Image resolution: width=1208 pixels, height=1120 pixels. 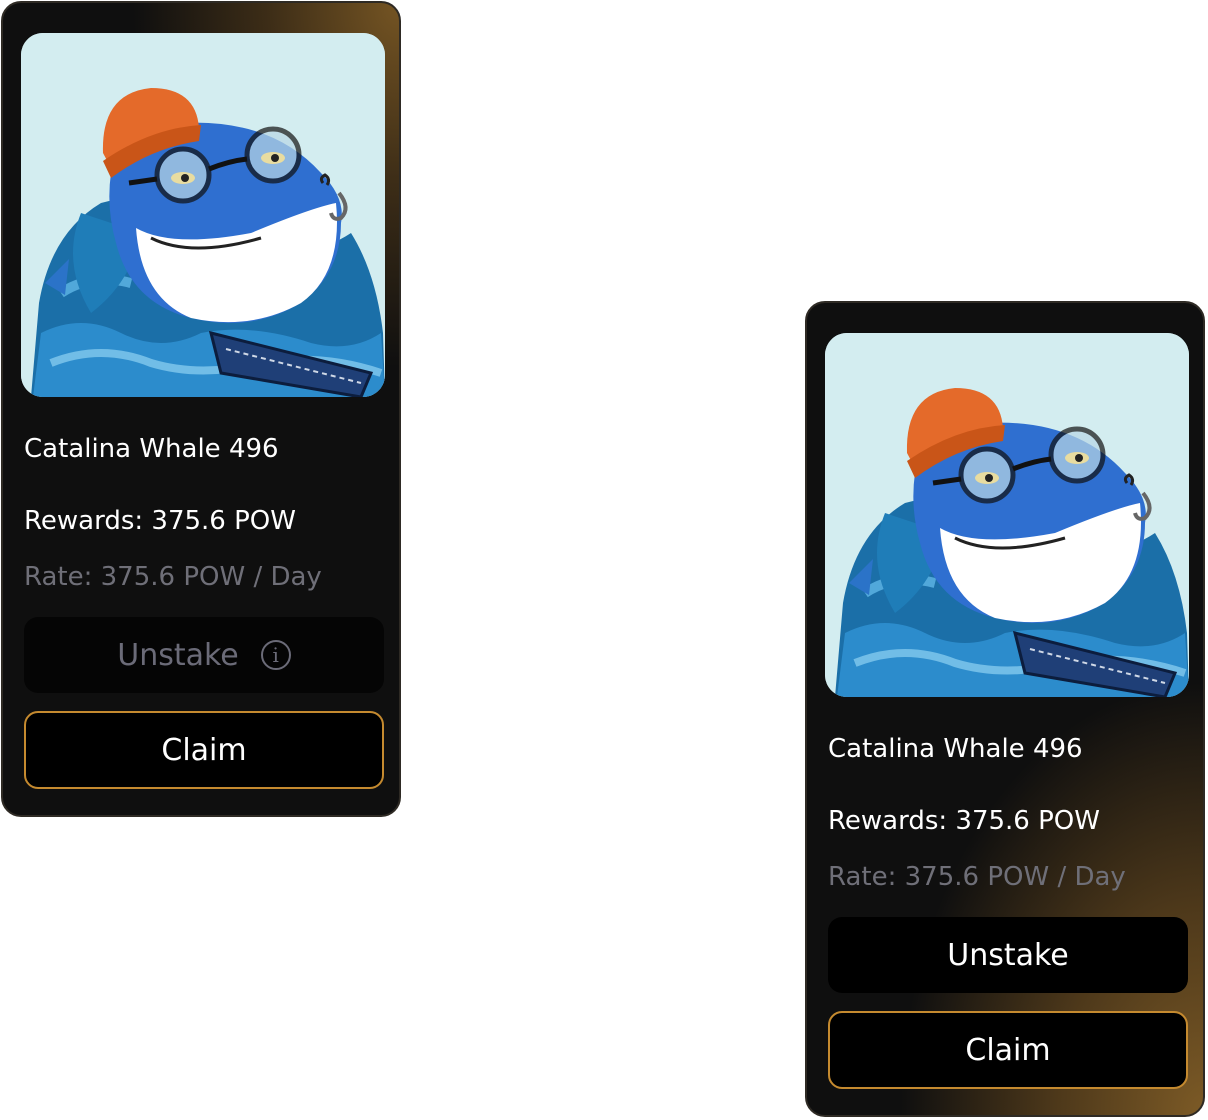 What do you see at coordinates (275, 655) in the screenshot?
I see `info-icon: i` at bounding box center [275, 655].